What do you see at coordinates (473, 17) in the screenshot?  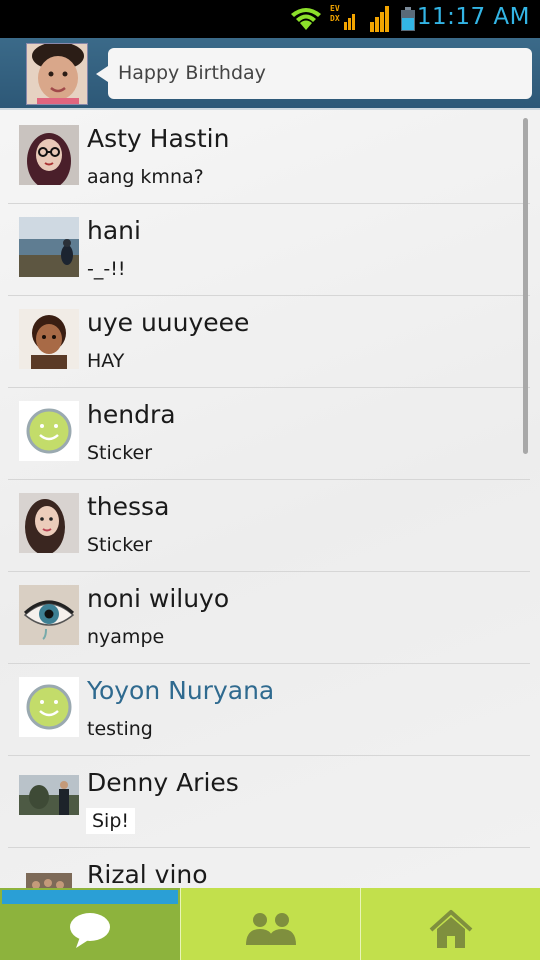 I see `clock: 11:17 AM` at bounding box center [473, 17].